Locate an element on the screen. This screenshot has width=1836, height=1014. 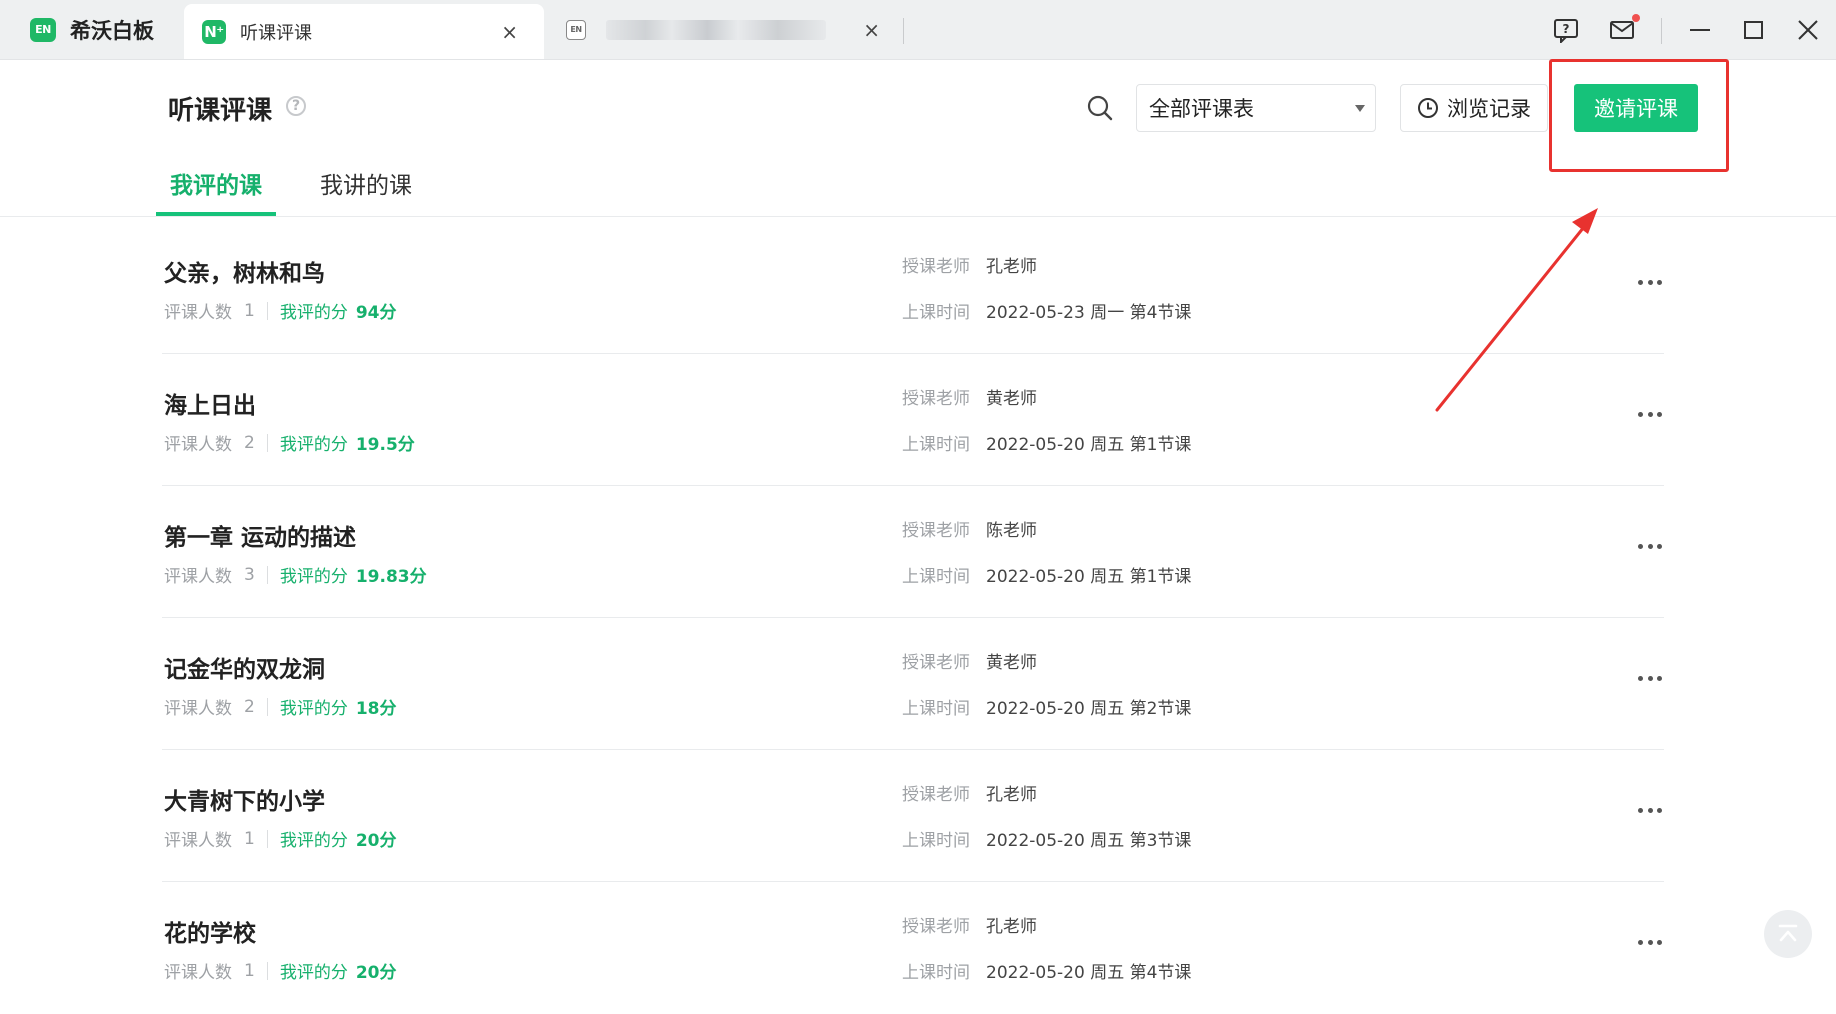
document-logo-icon: EN is located at coordinates (576, 29).